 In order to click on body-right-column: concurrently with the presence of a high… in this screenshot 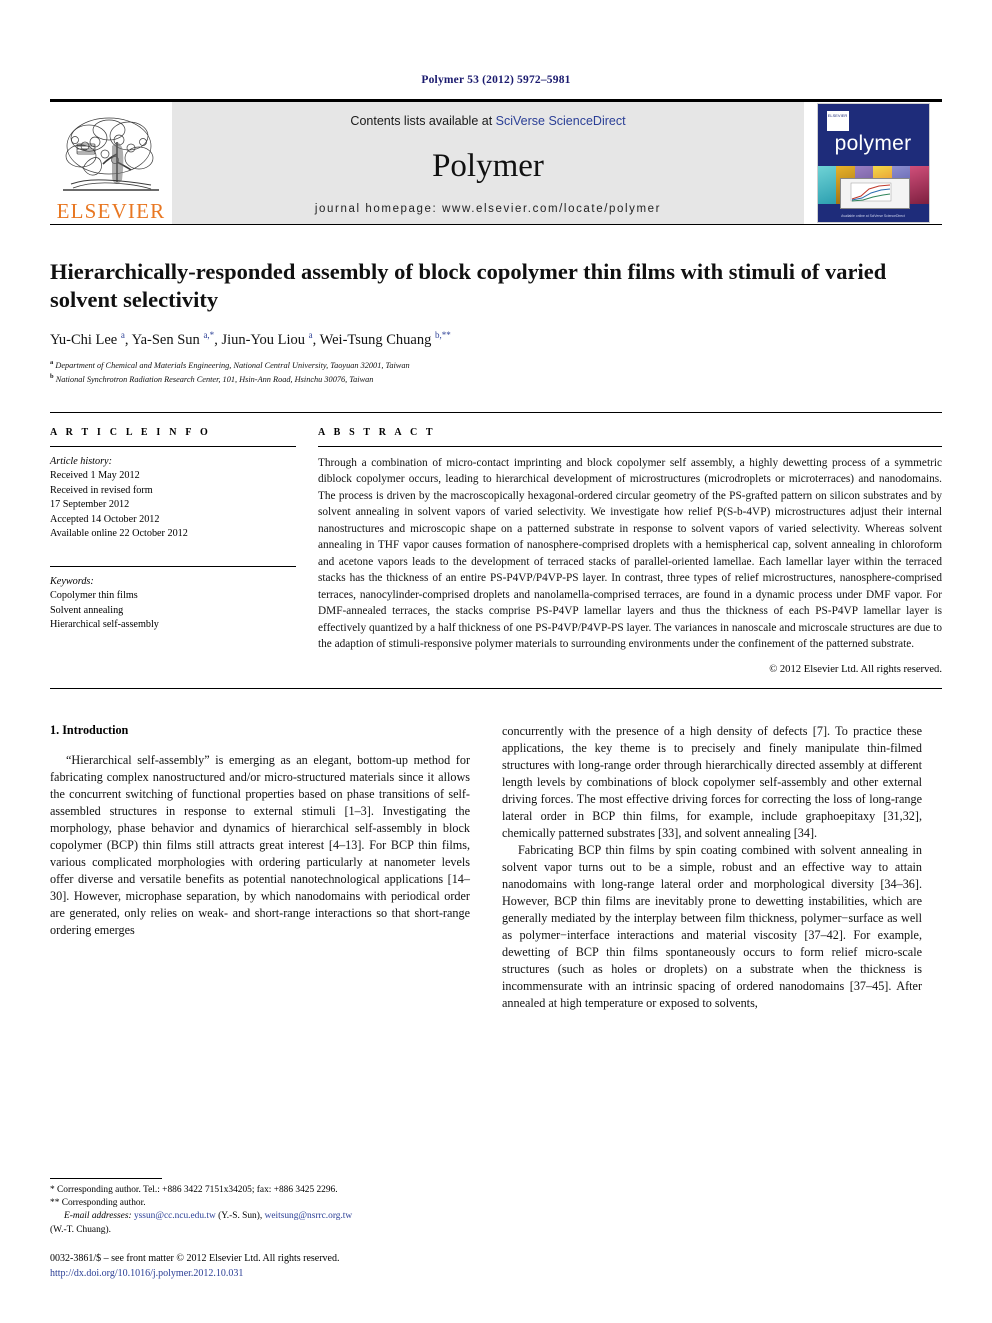, I will do `click(712, 867)`.